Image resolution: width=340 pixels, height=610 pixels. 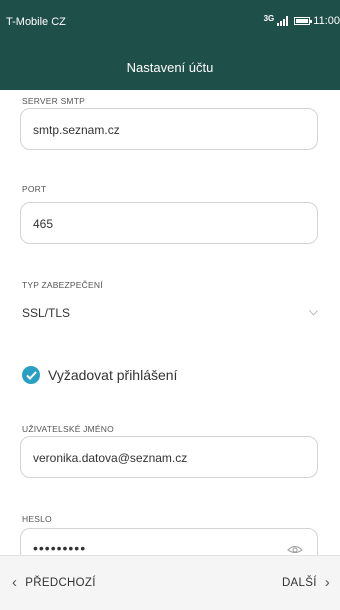 What do you see at coordinates (60, 548) in the screenshot?
I see `password-value: •••••••••` at bounding box center [60, 548].